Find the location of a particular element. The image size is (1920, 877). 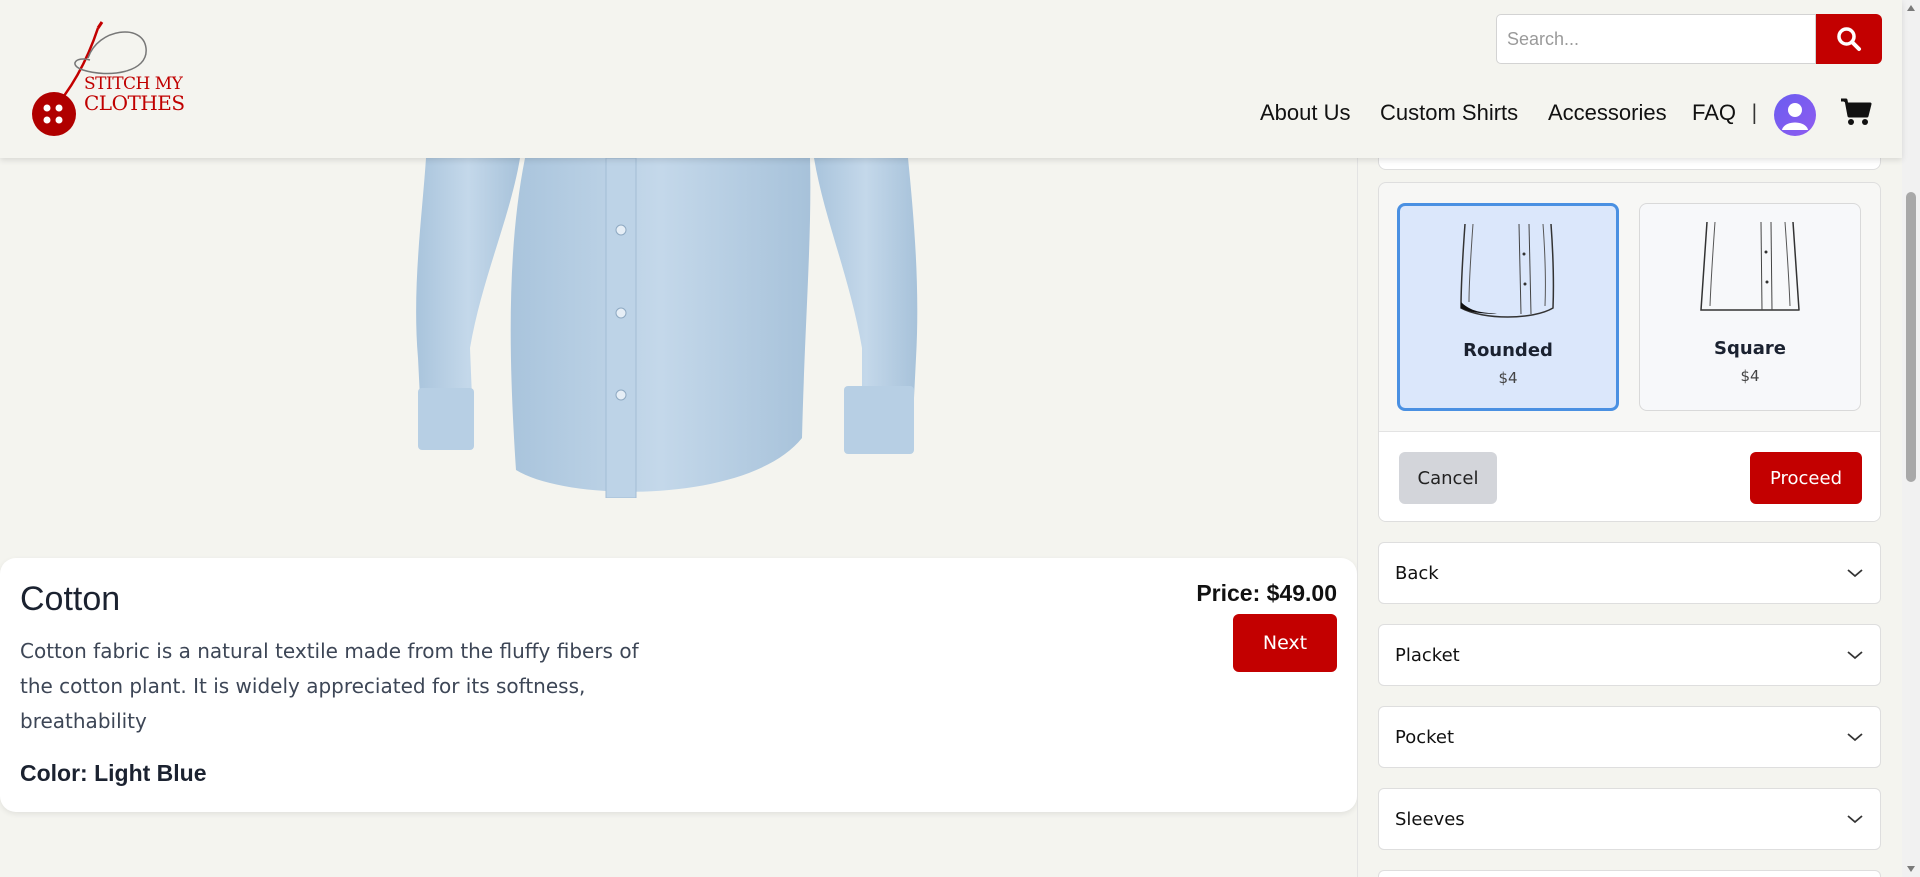

search-input is located at coordinates (1656, 39).